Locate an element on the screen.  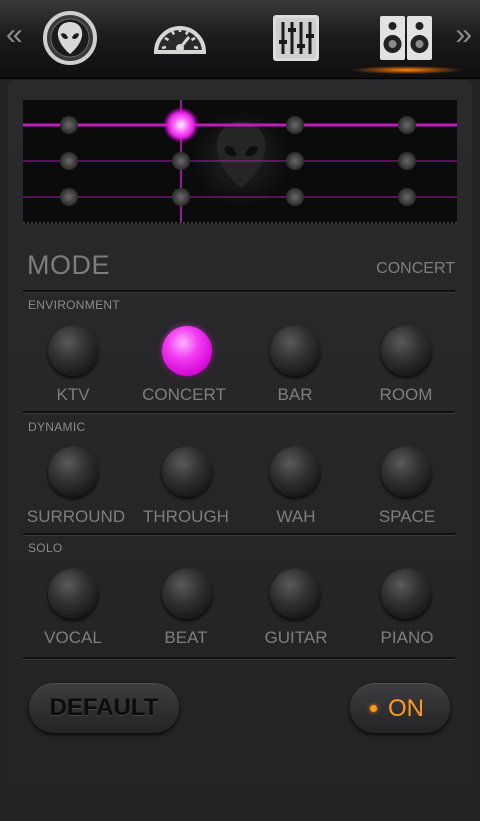
active-node is located at coordinates (181, 125).